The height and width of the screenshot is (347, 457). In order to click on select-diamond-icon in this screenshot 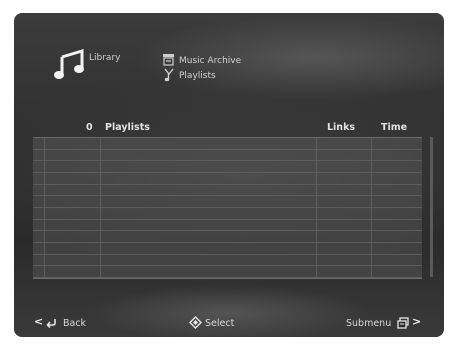, I will do `click(195, 322)`.